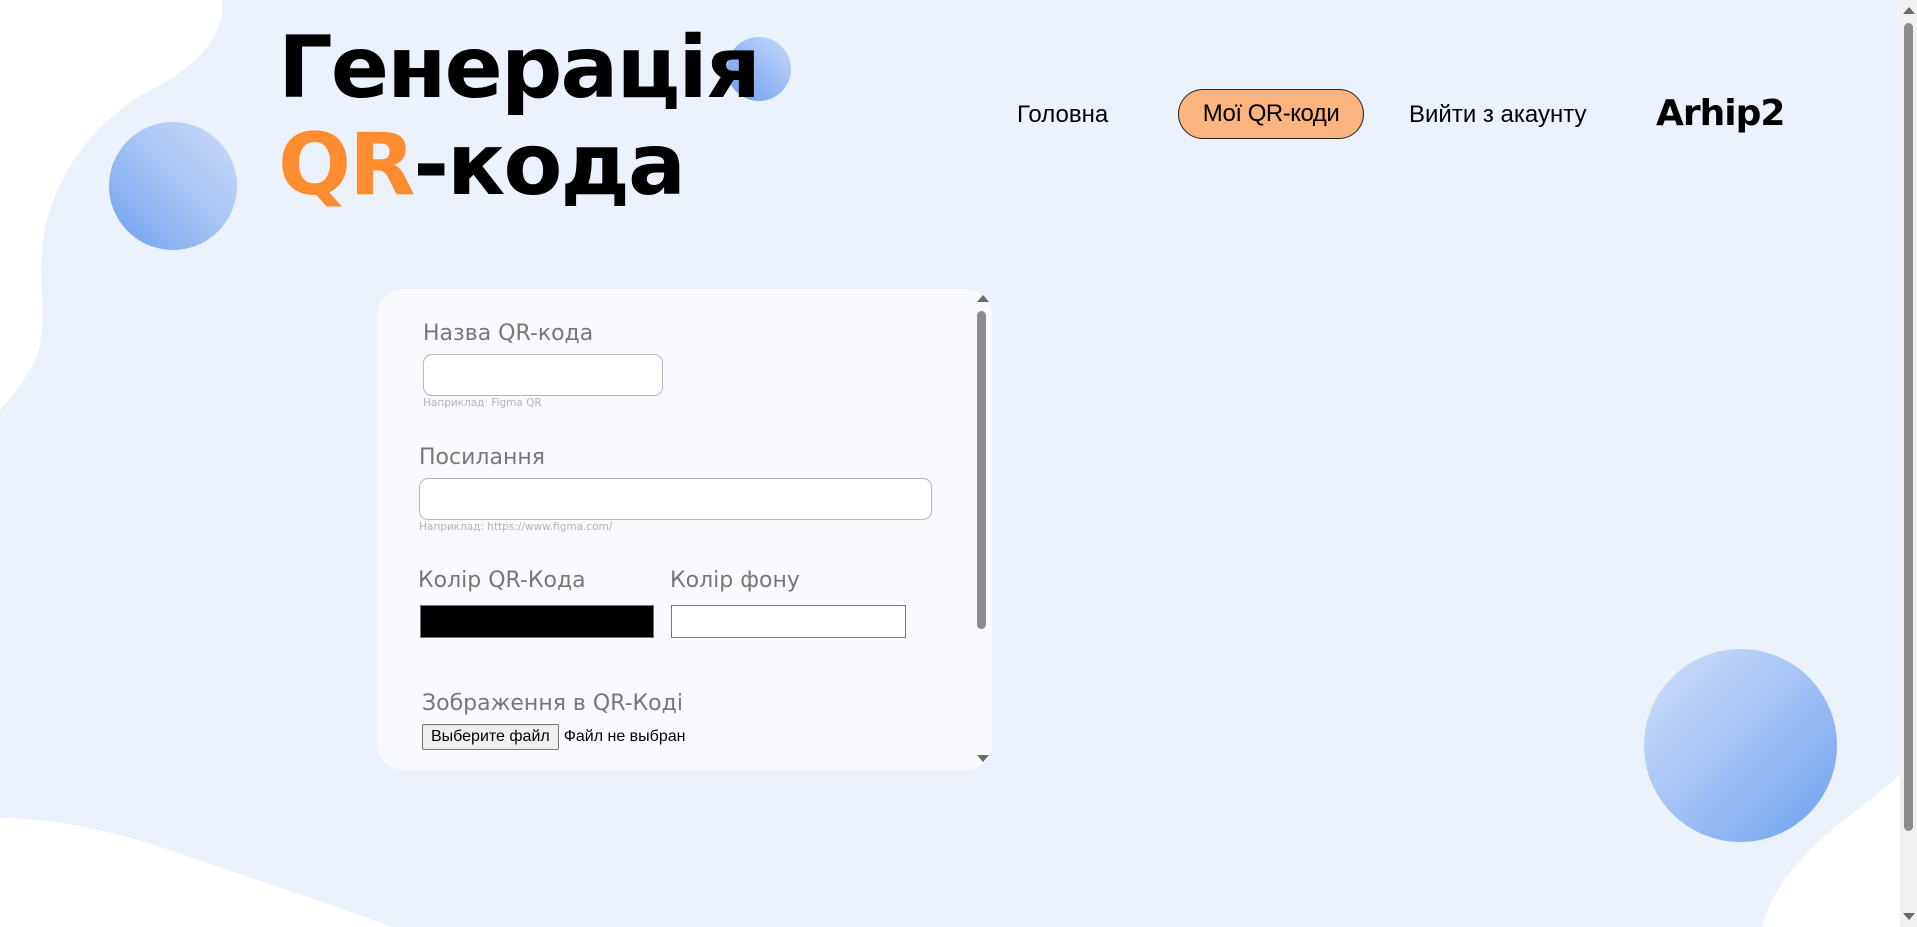 This screenshot has height=927, width=1917. What do you see at coordinates (516, 527) in the screenshot?
I see `link-hint: Наприклад: https://www.figma.com/` at bounding box center [516, 527].